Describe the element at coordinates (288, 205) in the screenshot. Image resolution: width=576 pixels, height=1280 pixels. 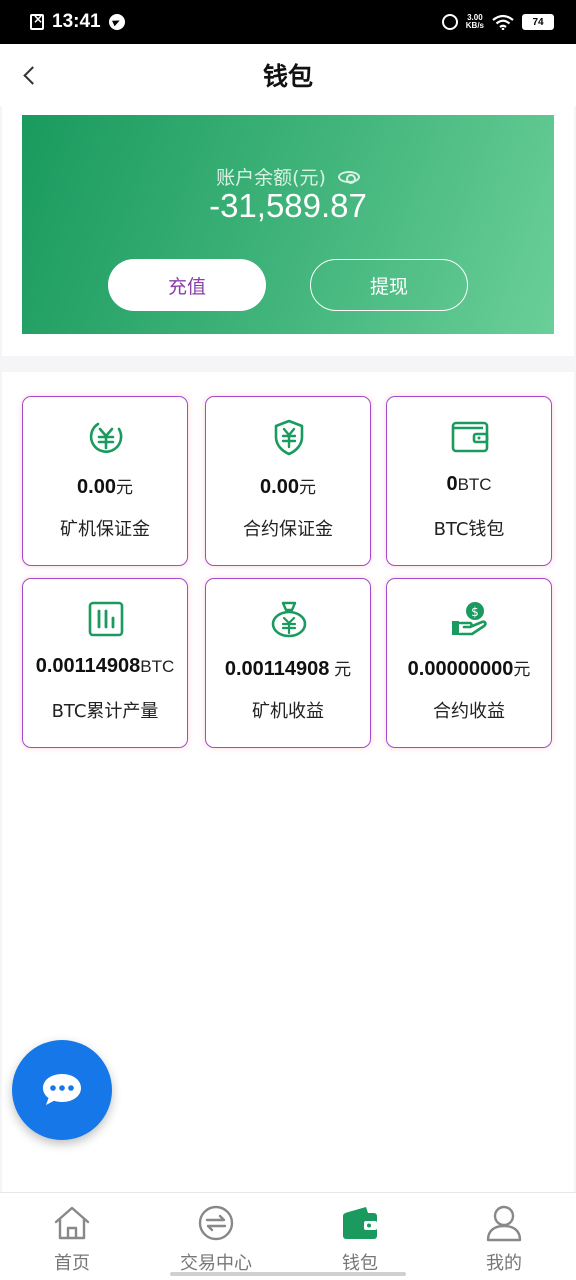
I see `balance-amount: -31,589.87` at that location.